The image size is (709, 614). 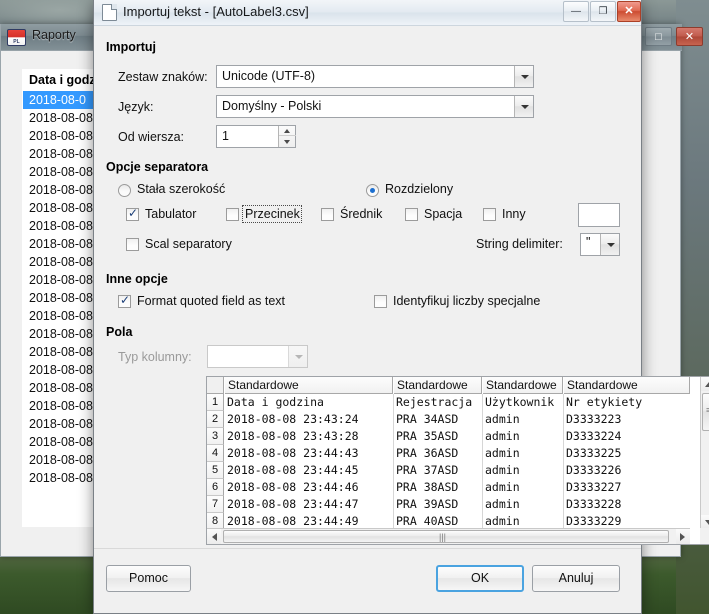 What do you see at coordinates (419, 189) in the screenshot?
I see `separated-label: Rozdzielony` at bounding box center [419, 189].